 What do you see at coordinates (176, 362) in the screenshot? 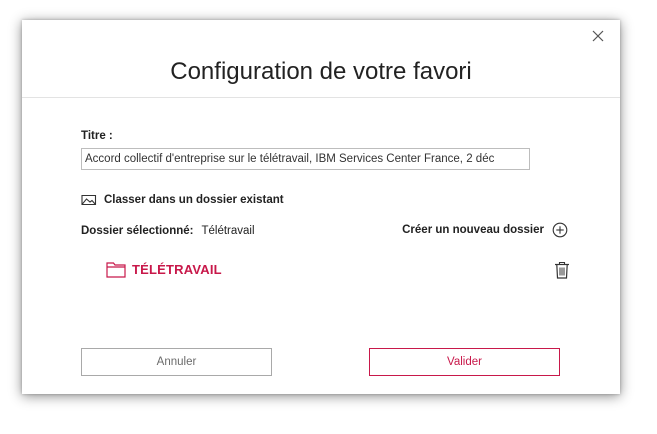
I see `cancel-button: Annuler` at bounding box center [176, 362].